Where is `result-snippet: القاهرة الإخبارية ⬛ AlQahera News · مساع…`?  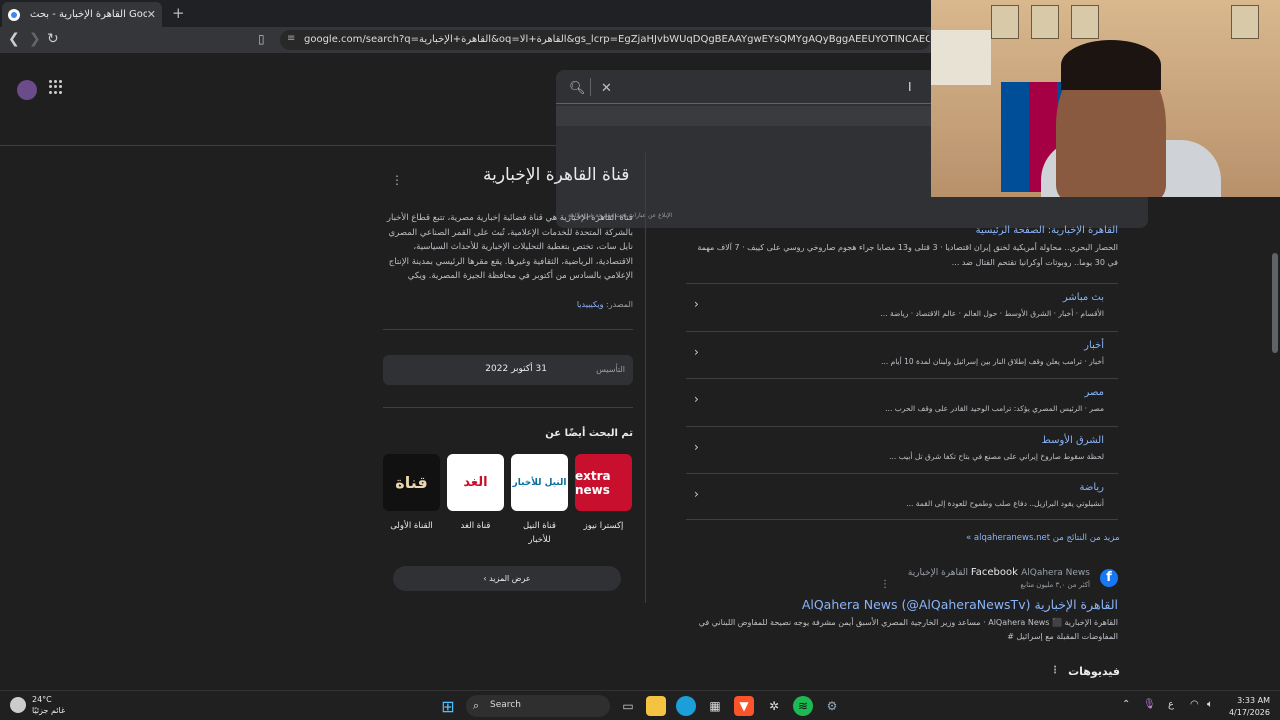 result-snippet: القاهرة الإخبارية ⬛ AlQahera News · مساع… is located at coordinates (908, 629).